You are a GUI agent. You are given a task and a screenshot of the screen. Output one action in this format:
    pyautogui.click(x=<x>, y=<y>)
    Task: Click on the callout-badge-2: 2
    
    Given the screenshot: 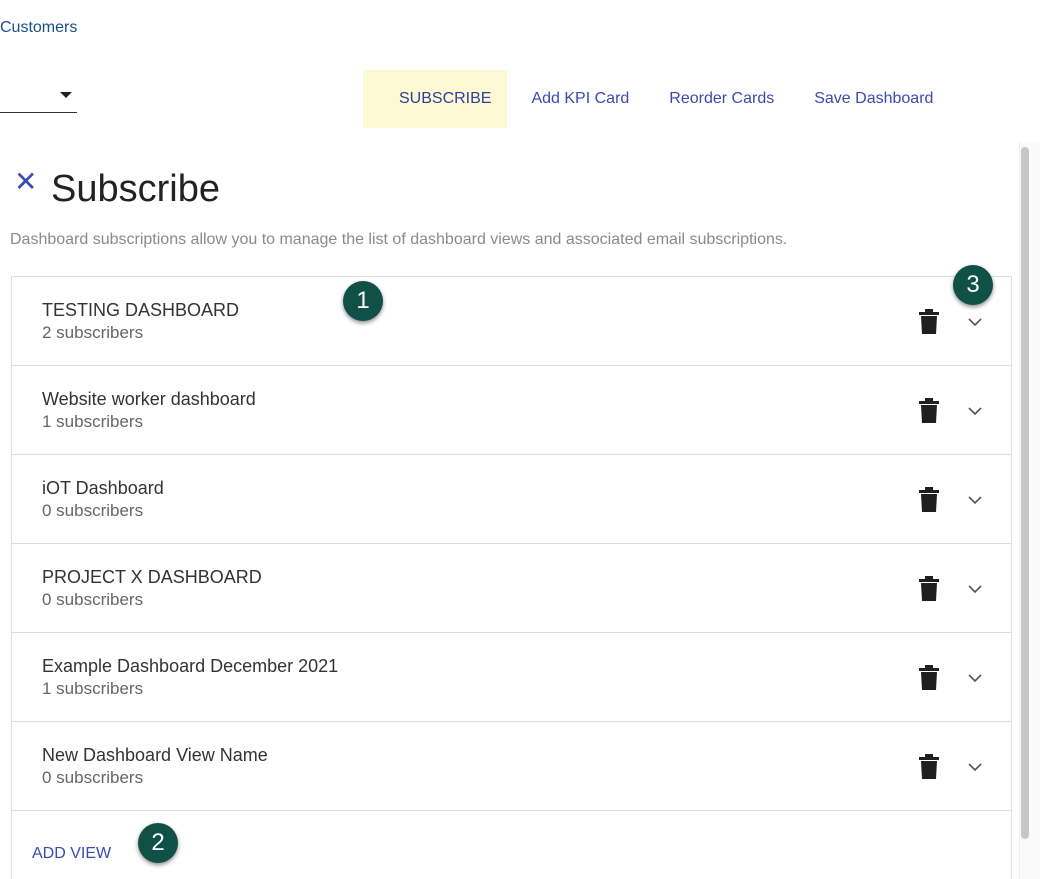 What is the action you would take?
    pyautogui.click(x=158, y=843)
    